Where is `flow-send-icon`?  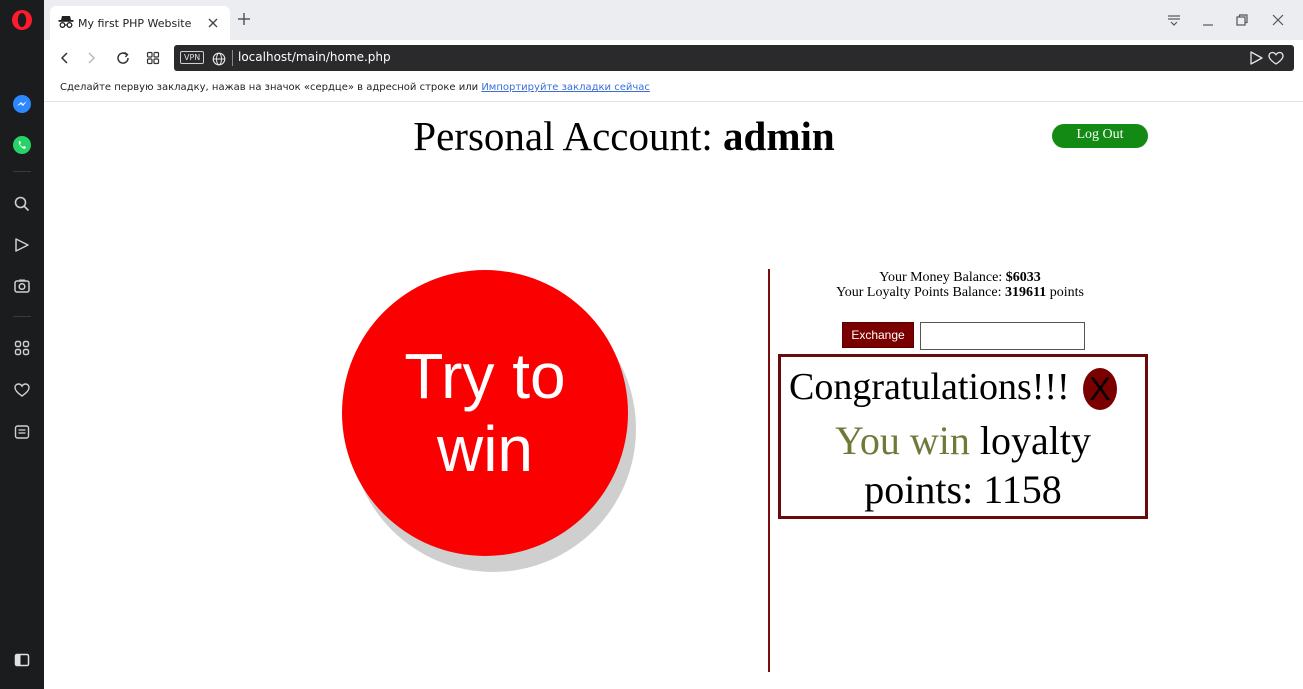 flow-send-icon is located at coordinates (22, 245).